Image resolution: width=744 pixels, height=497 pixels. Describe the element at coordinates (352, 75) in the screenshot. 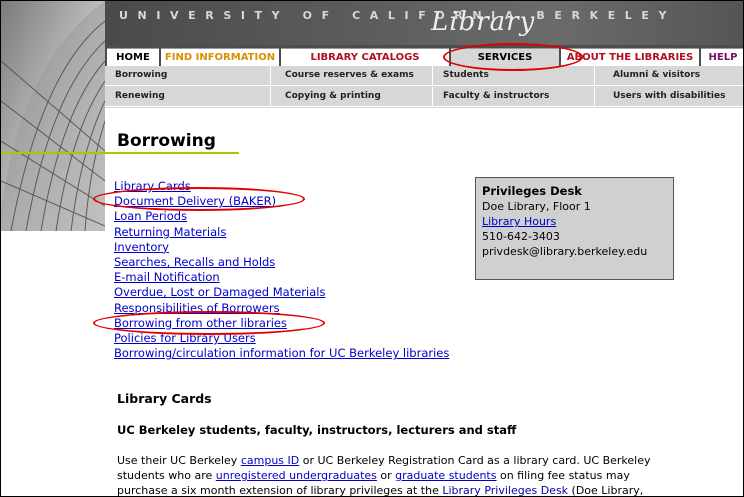

I see `subnav-course-reserves: Course reserves & exams` at that location.